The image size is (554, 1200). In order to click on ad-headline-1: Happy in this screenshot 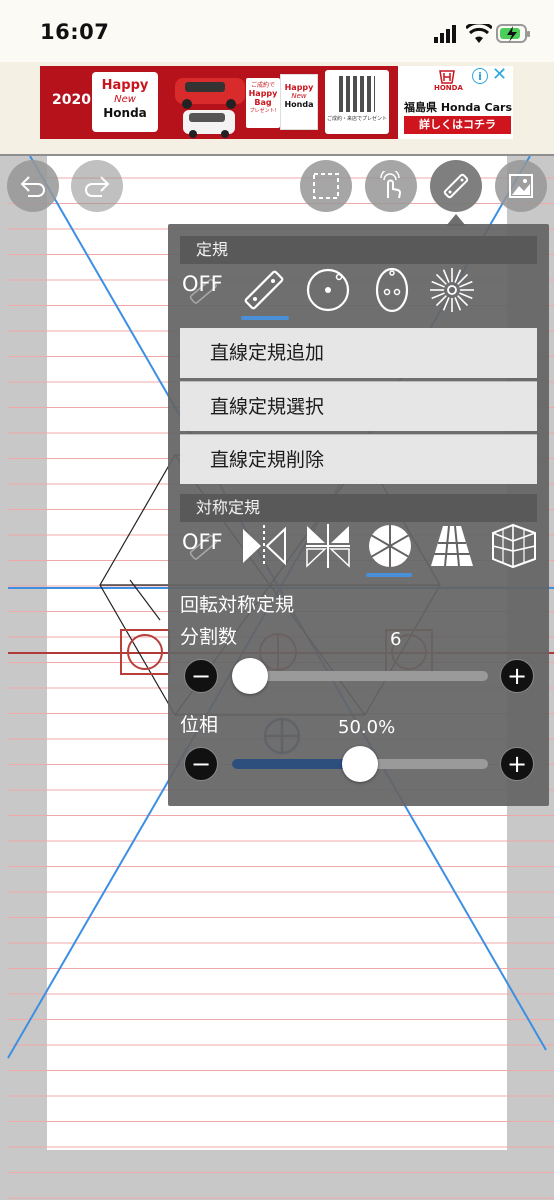, I will do `click(125, 85)`.